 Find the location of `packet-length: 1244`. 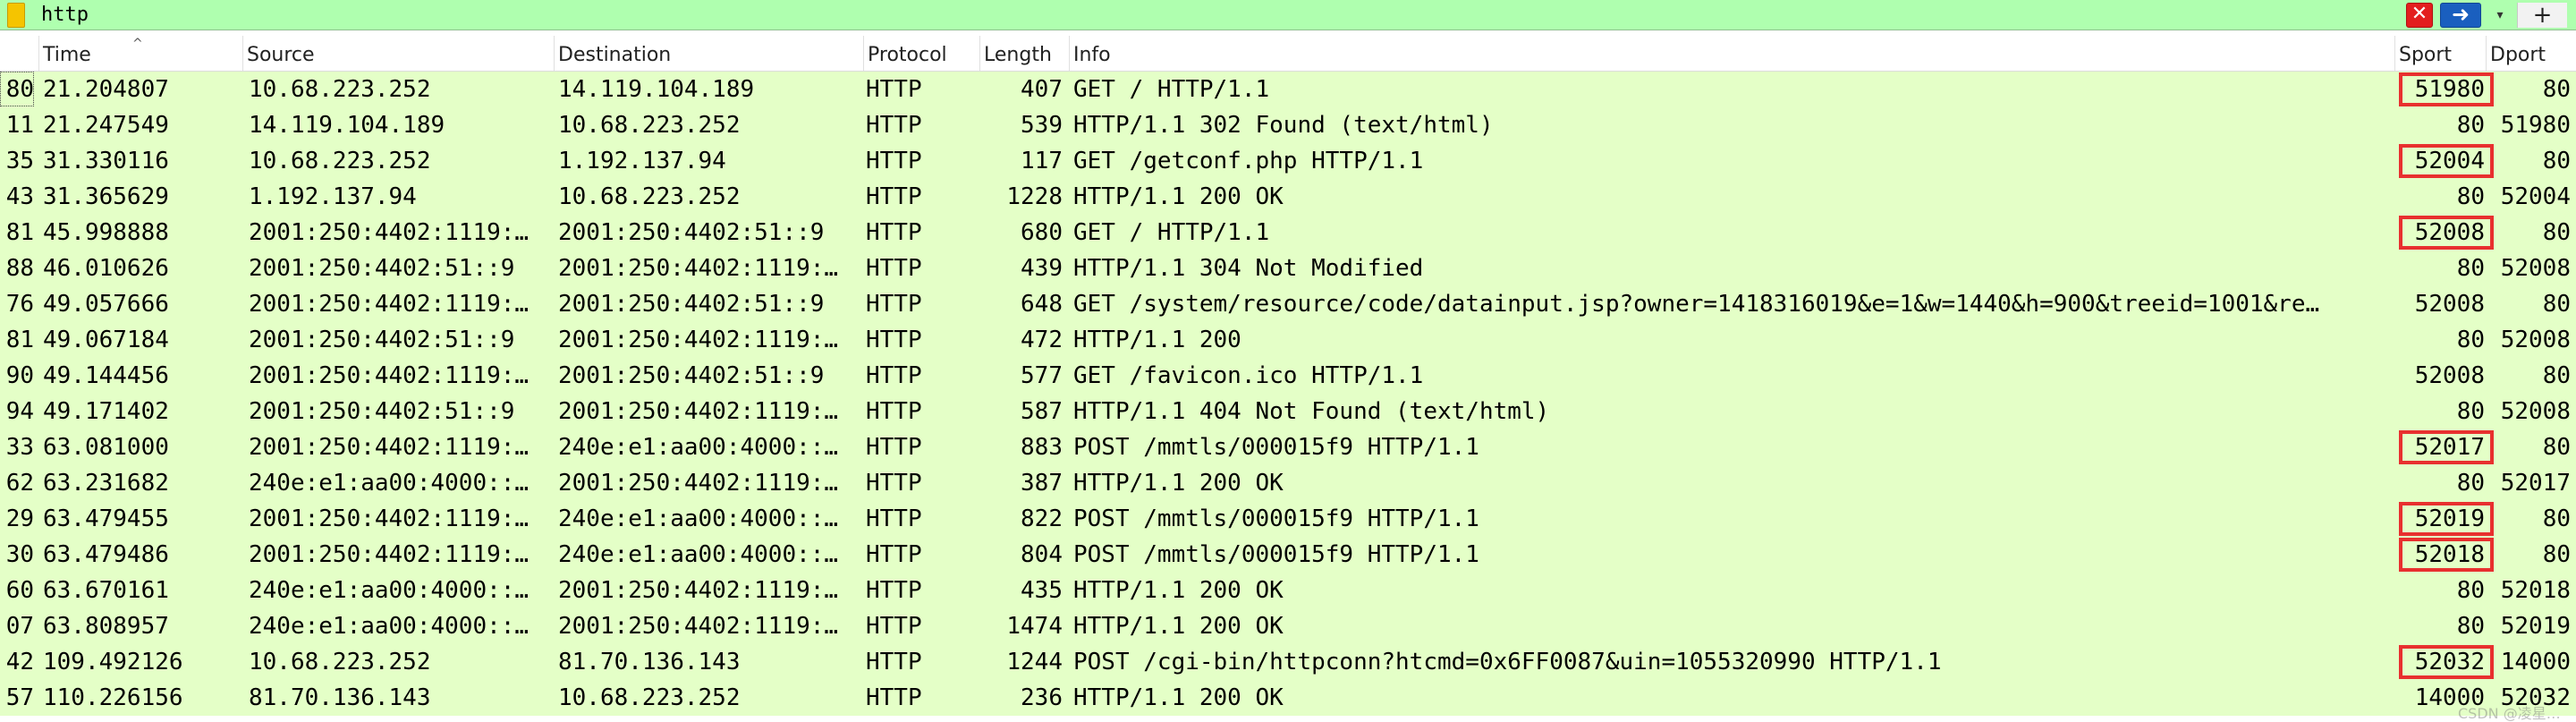

packet-length: 1244 is located at coordinates (1034, 662).